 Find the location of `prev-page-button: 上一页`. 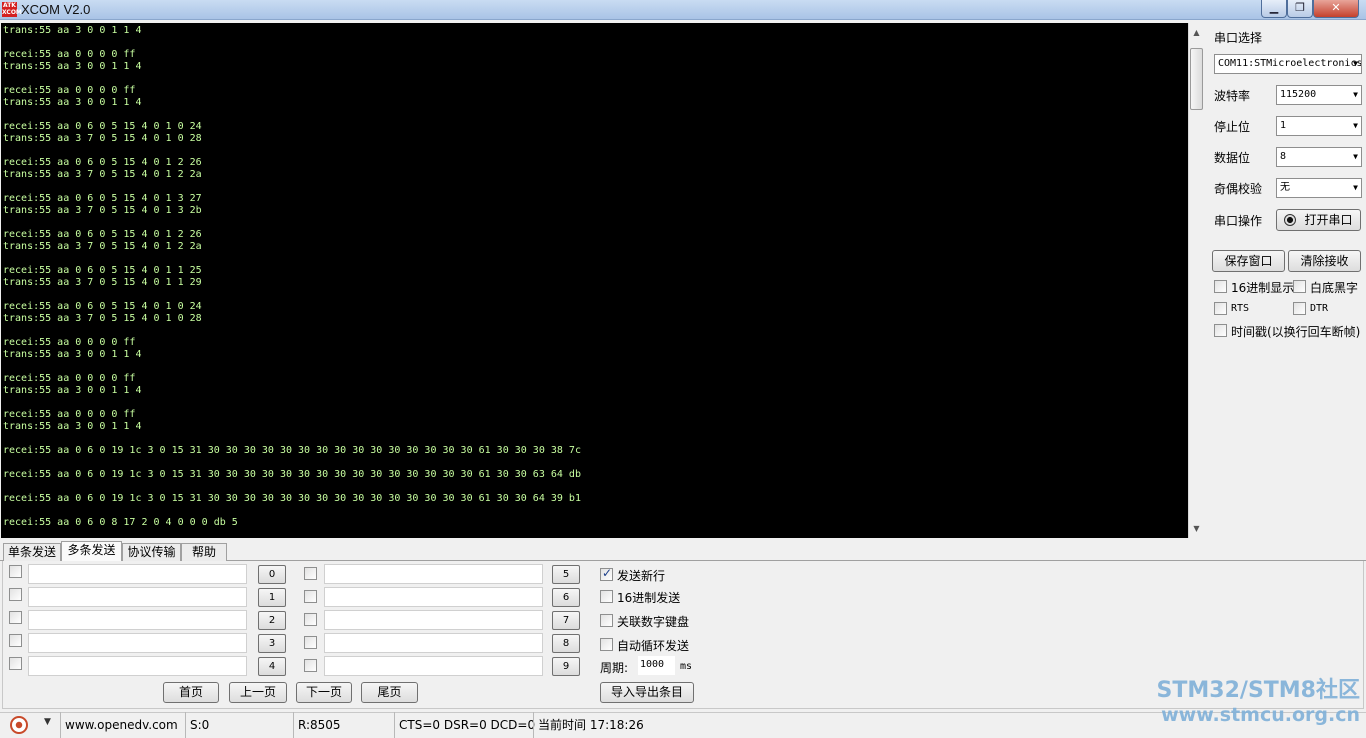

prev-page-button: 上一页 is located at coordinates (258, 692).